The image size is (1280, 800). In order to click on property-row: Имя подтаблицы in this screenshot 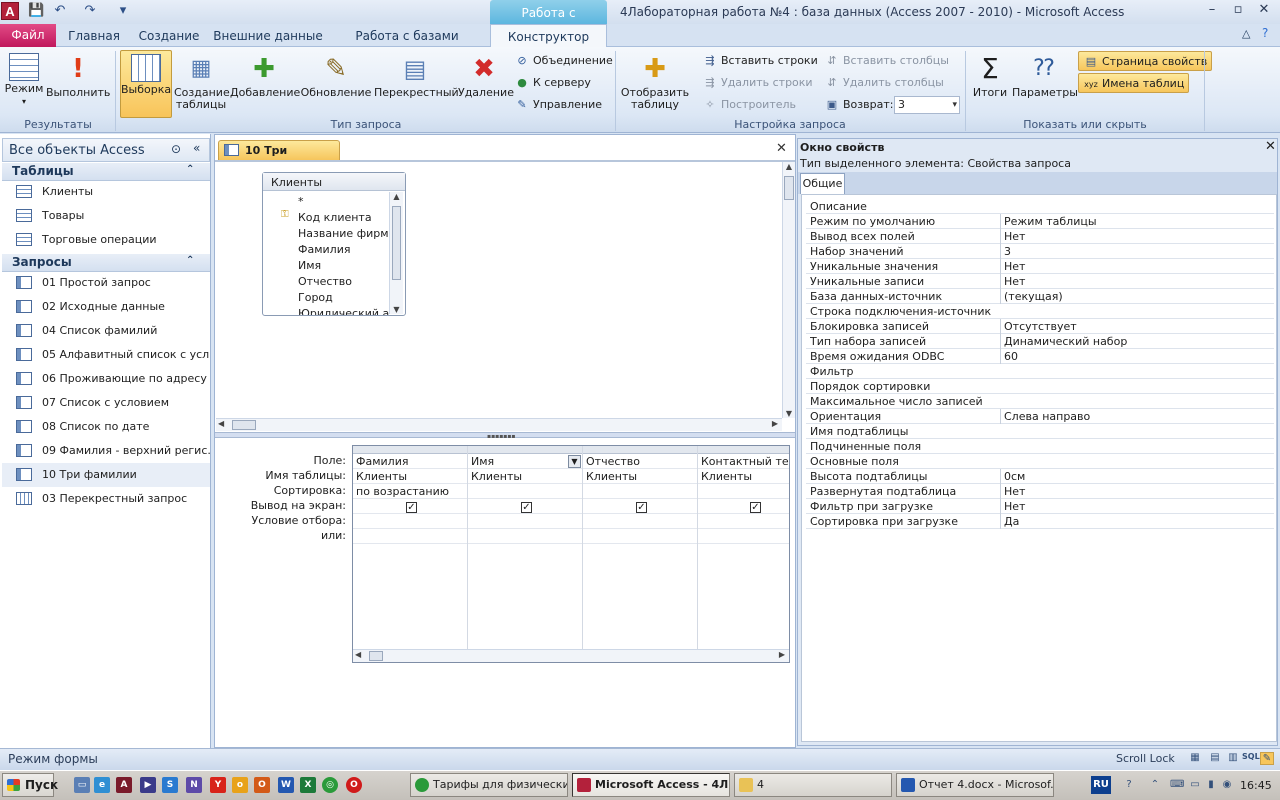, I will do `click(1040, 431)`.